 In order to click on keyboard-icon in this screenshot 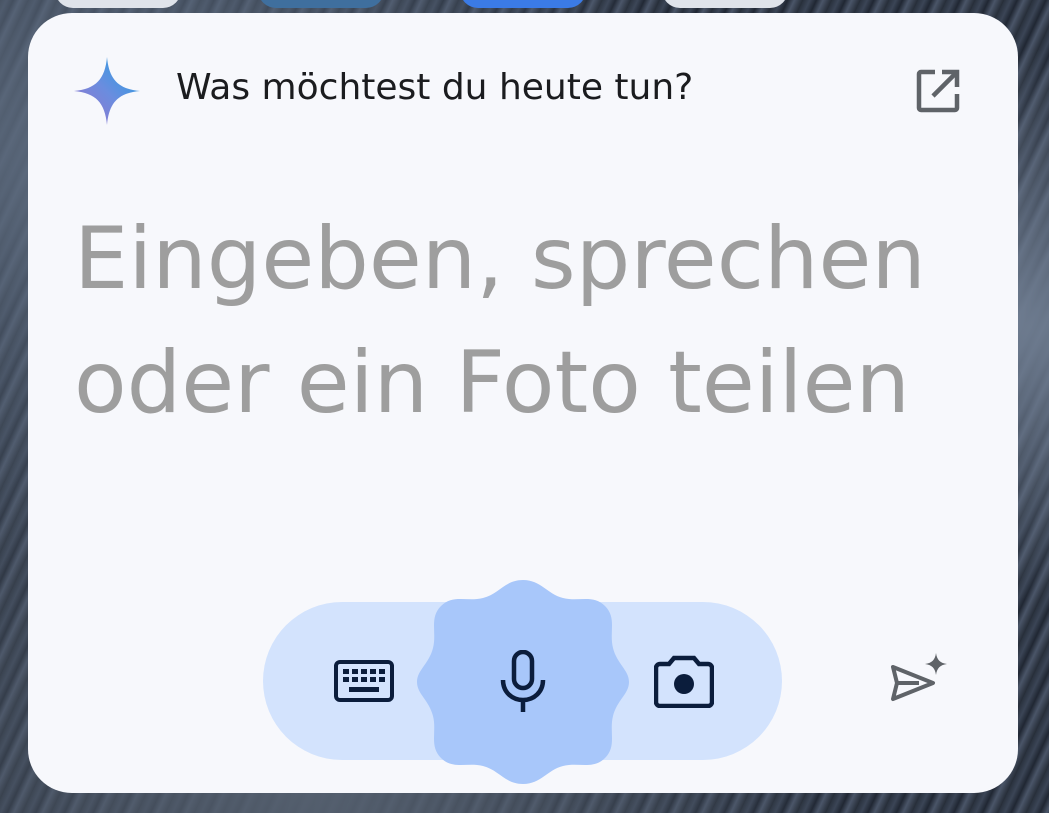, I will do `click(364, 681)`.